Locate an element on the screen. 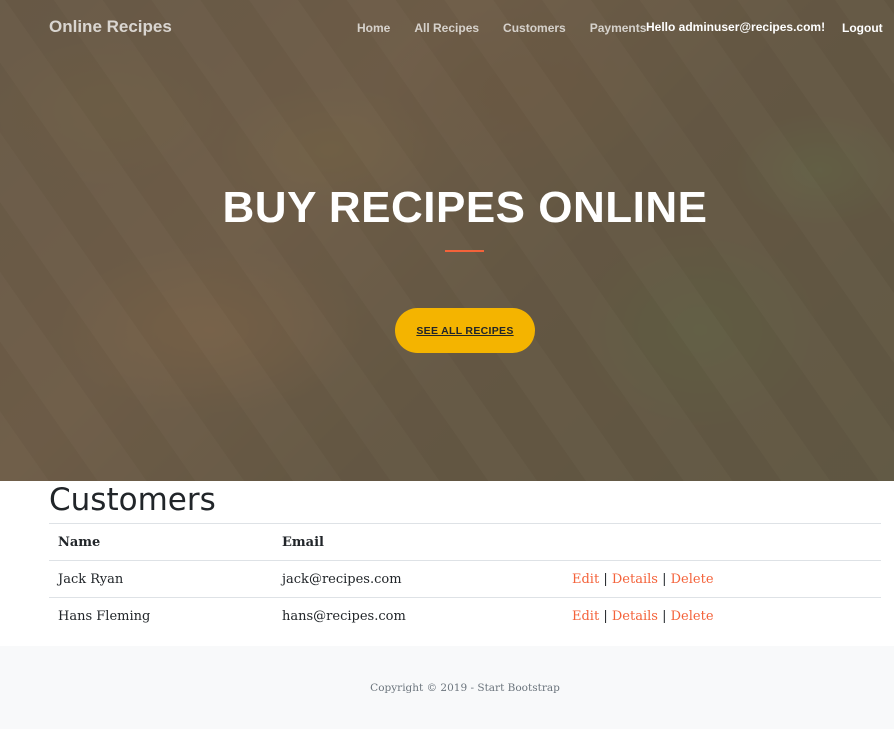  table-header-row: Name Email is located at coordinates (465, 542).